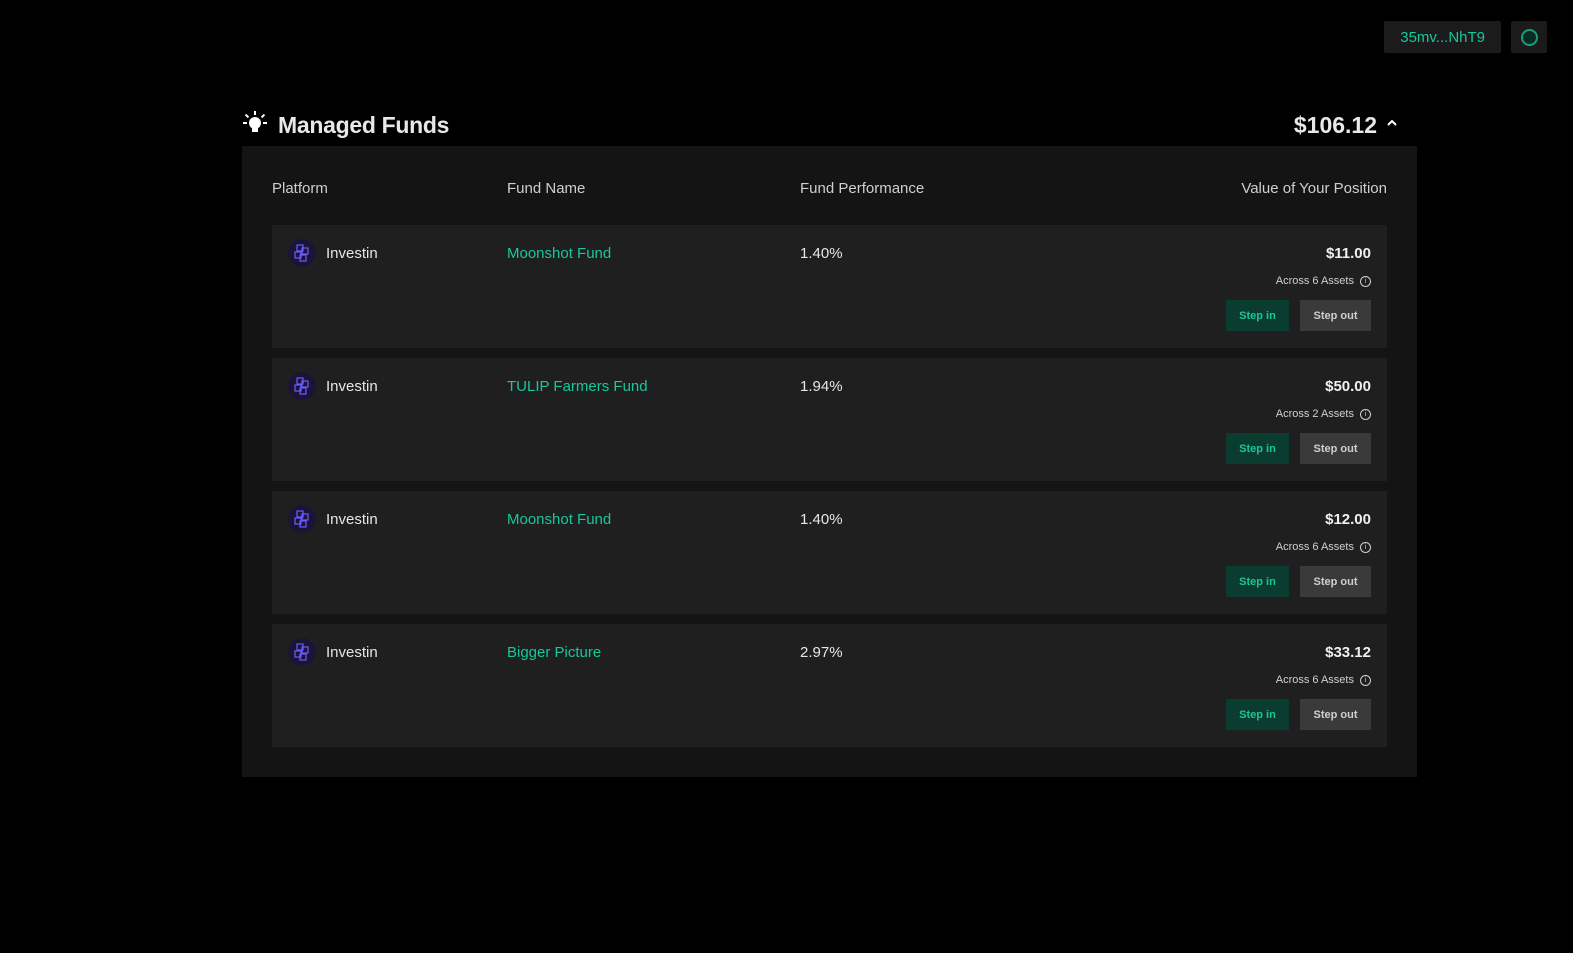 The width and height of the screenshot is (1573, 953). What do you see at coordinates (1335, 124) in the screenshot?
I see `total-value: $106.12` at bounding box center [1335, 124].